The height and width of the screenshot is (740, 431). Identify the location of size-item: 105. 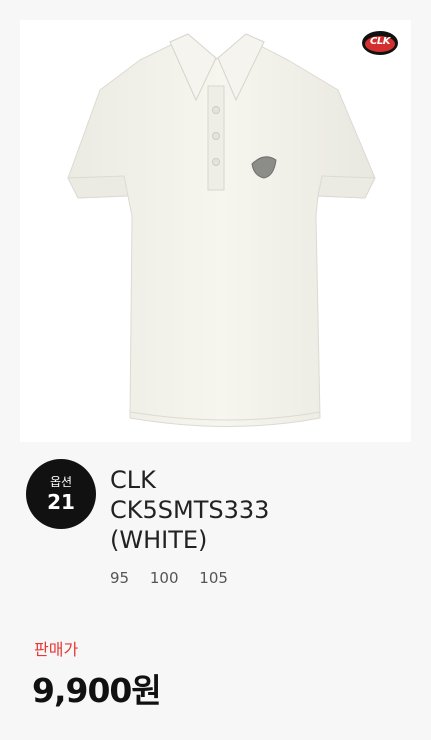
(213, 578).